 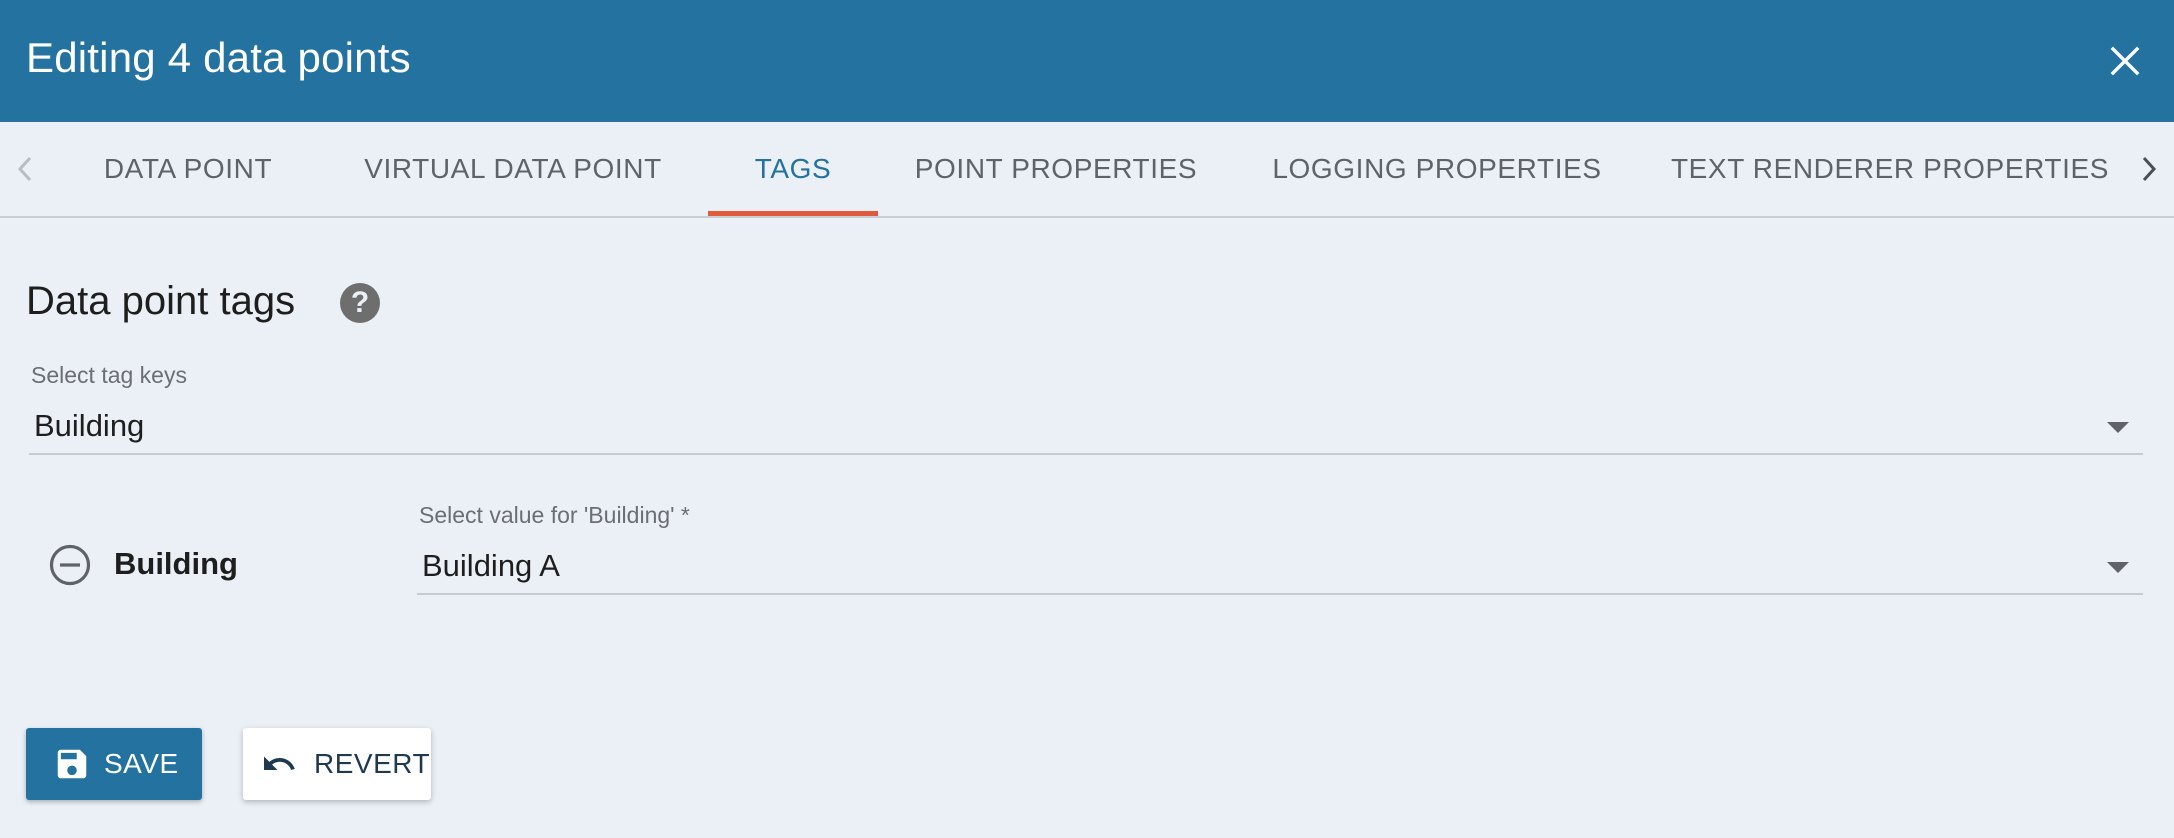 What do you see at coordinates (1890, 169) in the screenshot?
I see `tab-text-renderer-properties: TEXT RENDERER PROPERTIES` at bounding box center [1890, 169].